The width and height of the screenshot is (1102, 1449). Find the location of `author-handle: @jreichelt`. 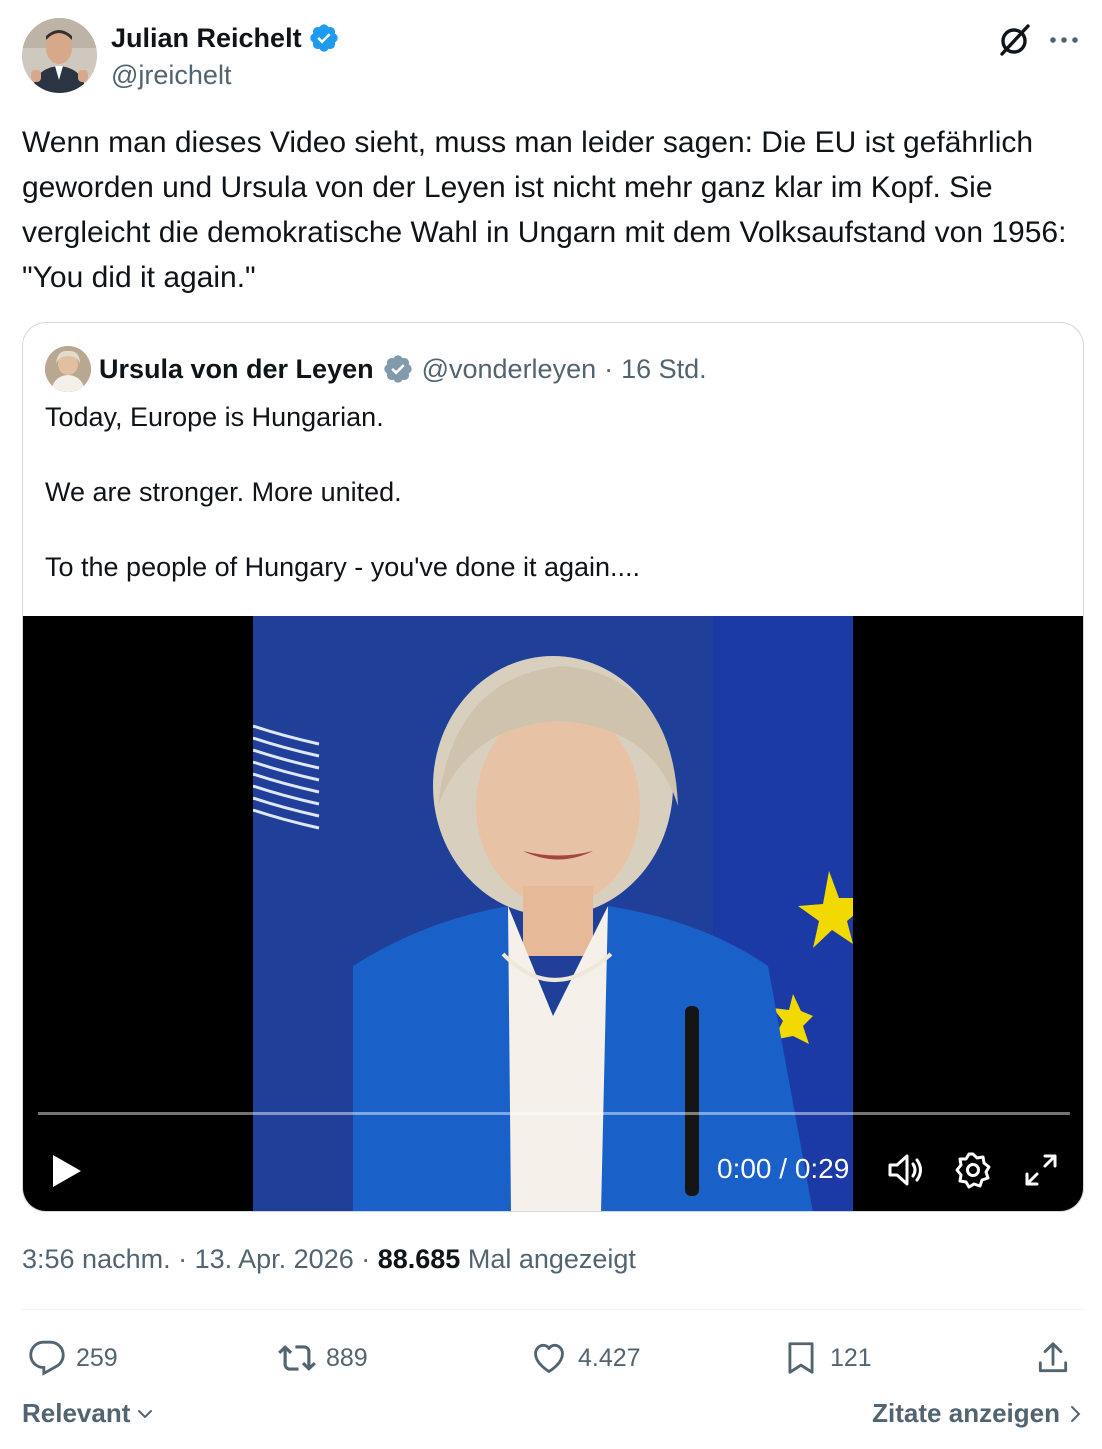

author-handle: @jreichelt is located at coordinates (171, 75).